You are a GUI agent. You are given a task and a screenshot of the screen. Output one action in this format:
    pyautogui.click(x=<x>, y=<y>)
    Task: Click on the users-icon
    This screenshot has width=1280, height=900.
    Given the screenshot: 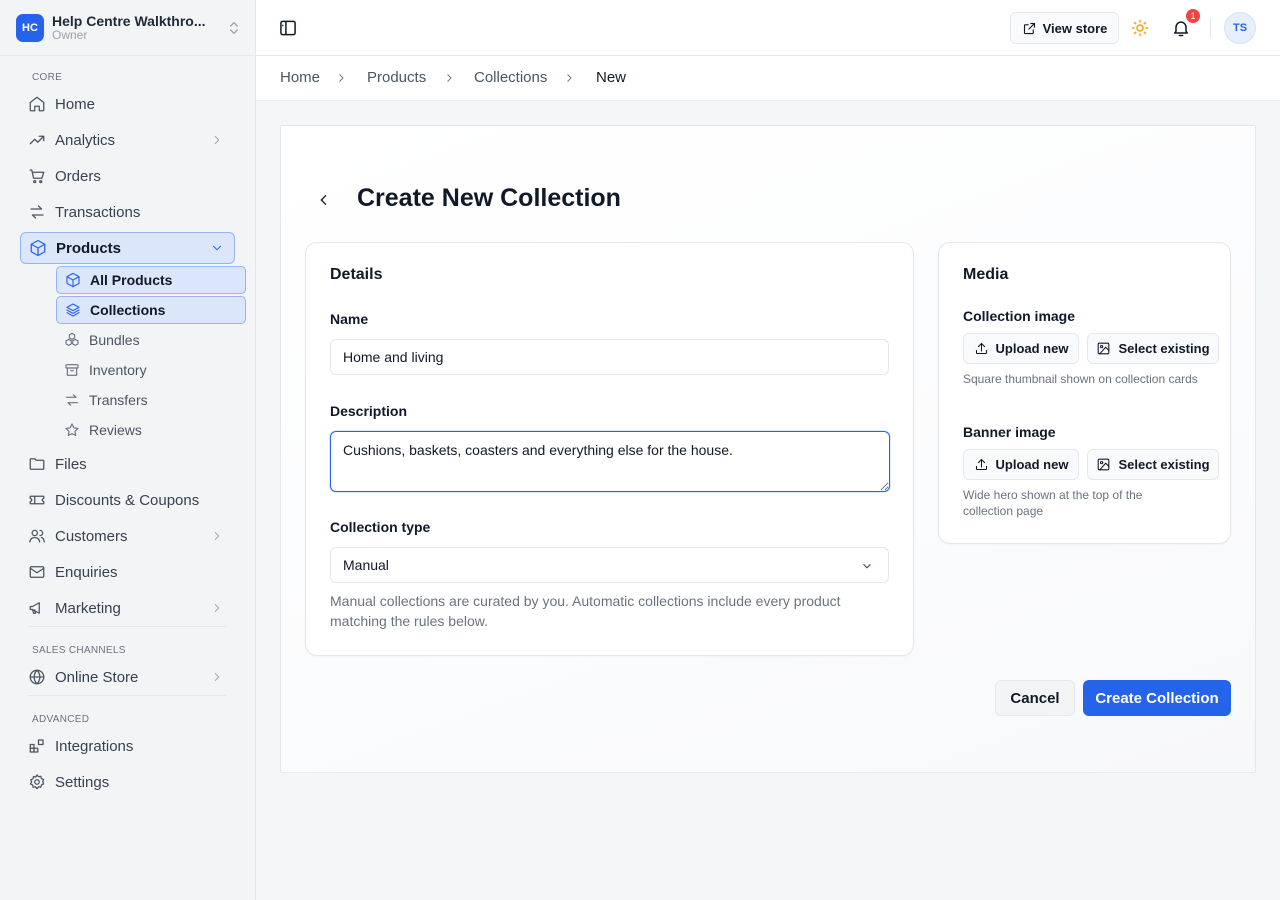 What is the action you would take?
    pyautogui.click(x=37, y=536)
    